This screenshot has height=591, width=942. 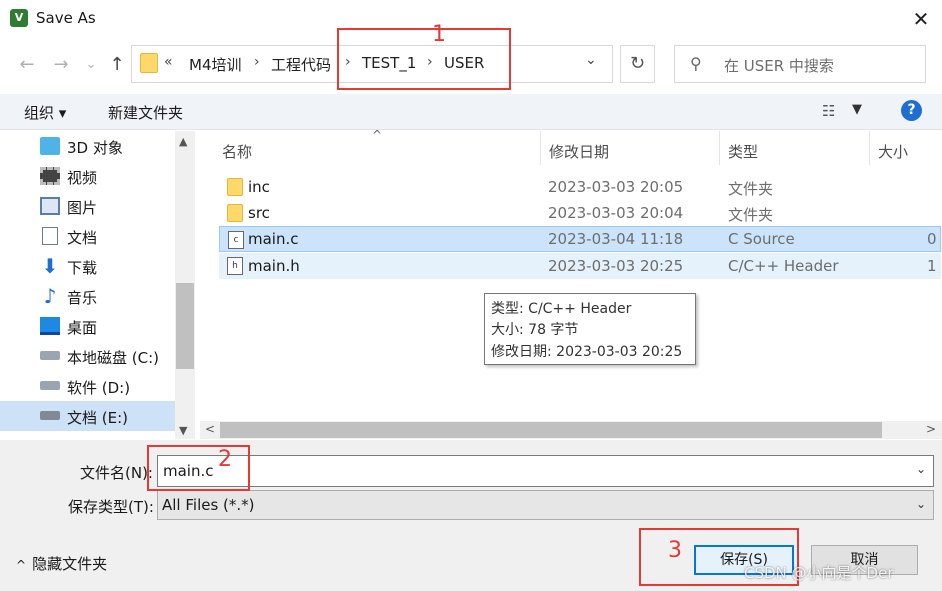 What do you see at coordinates (50, 236) in the screenshot?
I see `document-icon` at bounding box center [50, 236].